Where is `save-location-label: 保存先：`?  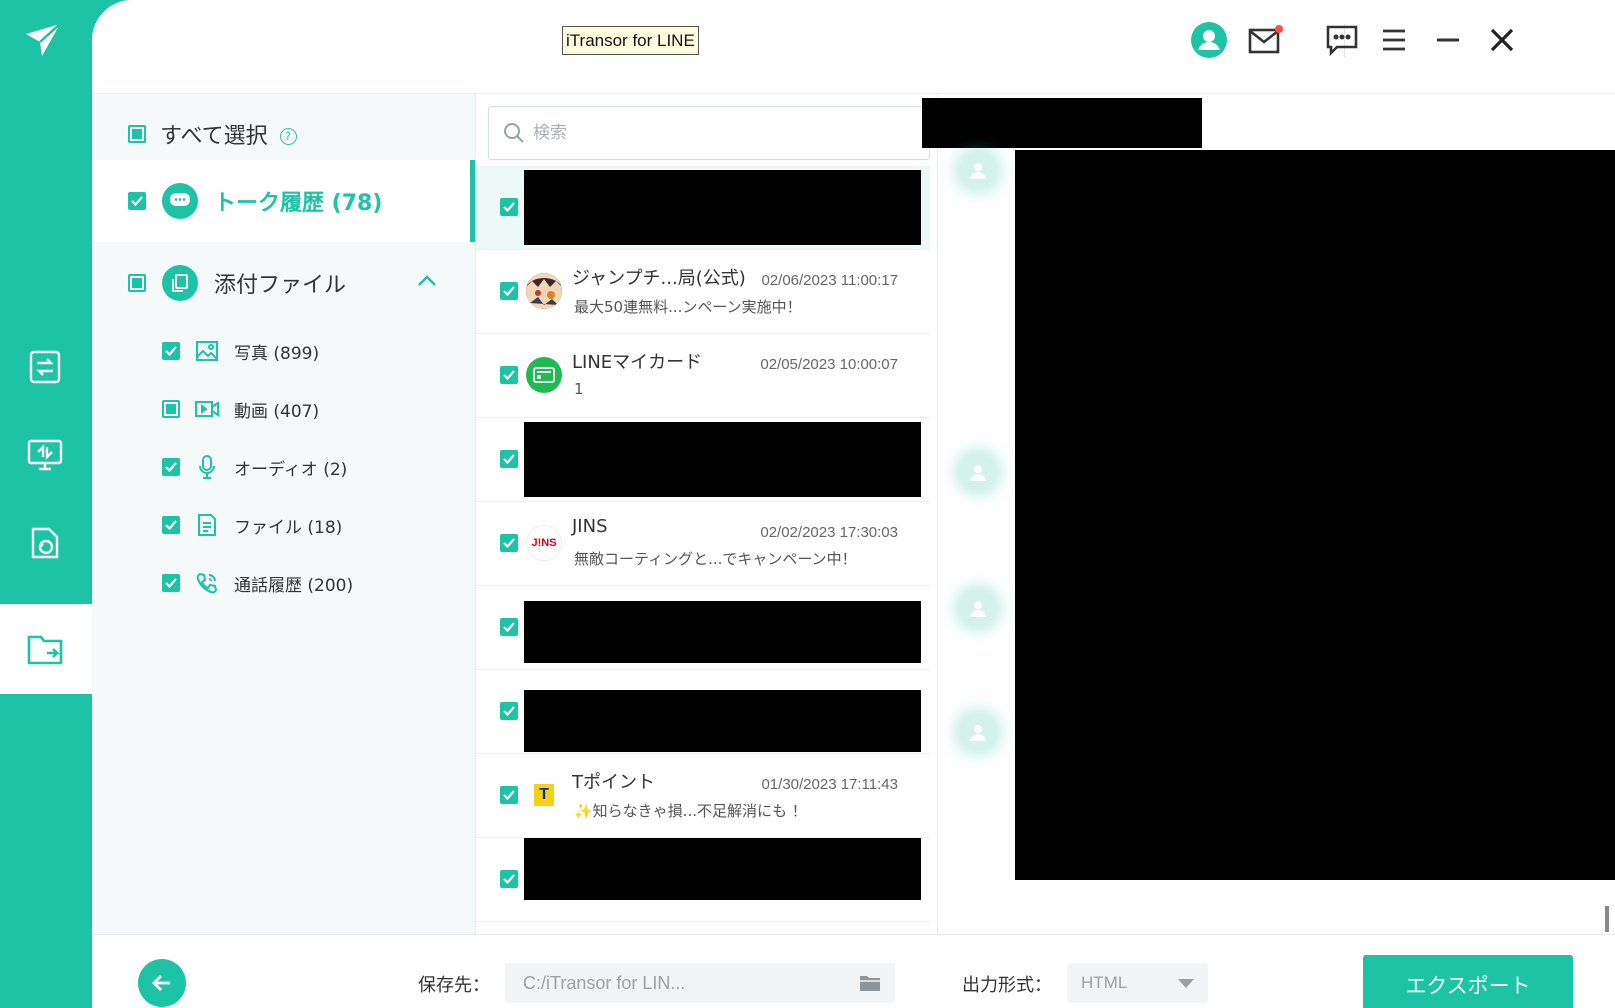 save-location-label: 保存先： is located at coordinates (454, 985).